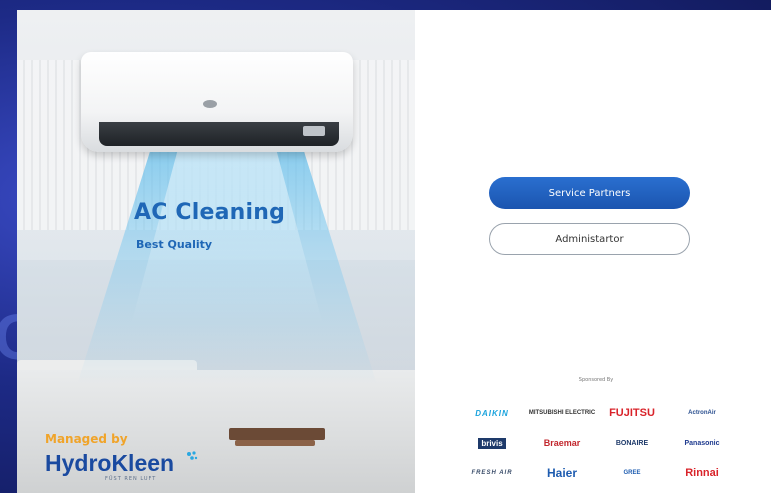 This screenshot has width=771, height=493. Describe the element at coordinates (562, 473) in the screenshot. I see `haier-logo: Haier` at that location.